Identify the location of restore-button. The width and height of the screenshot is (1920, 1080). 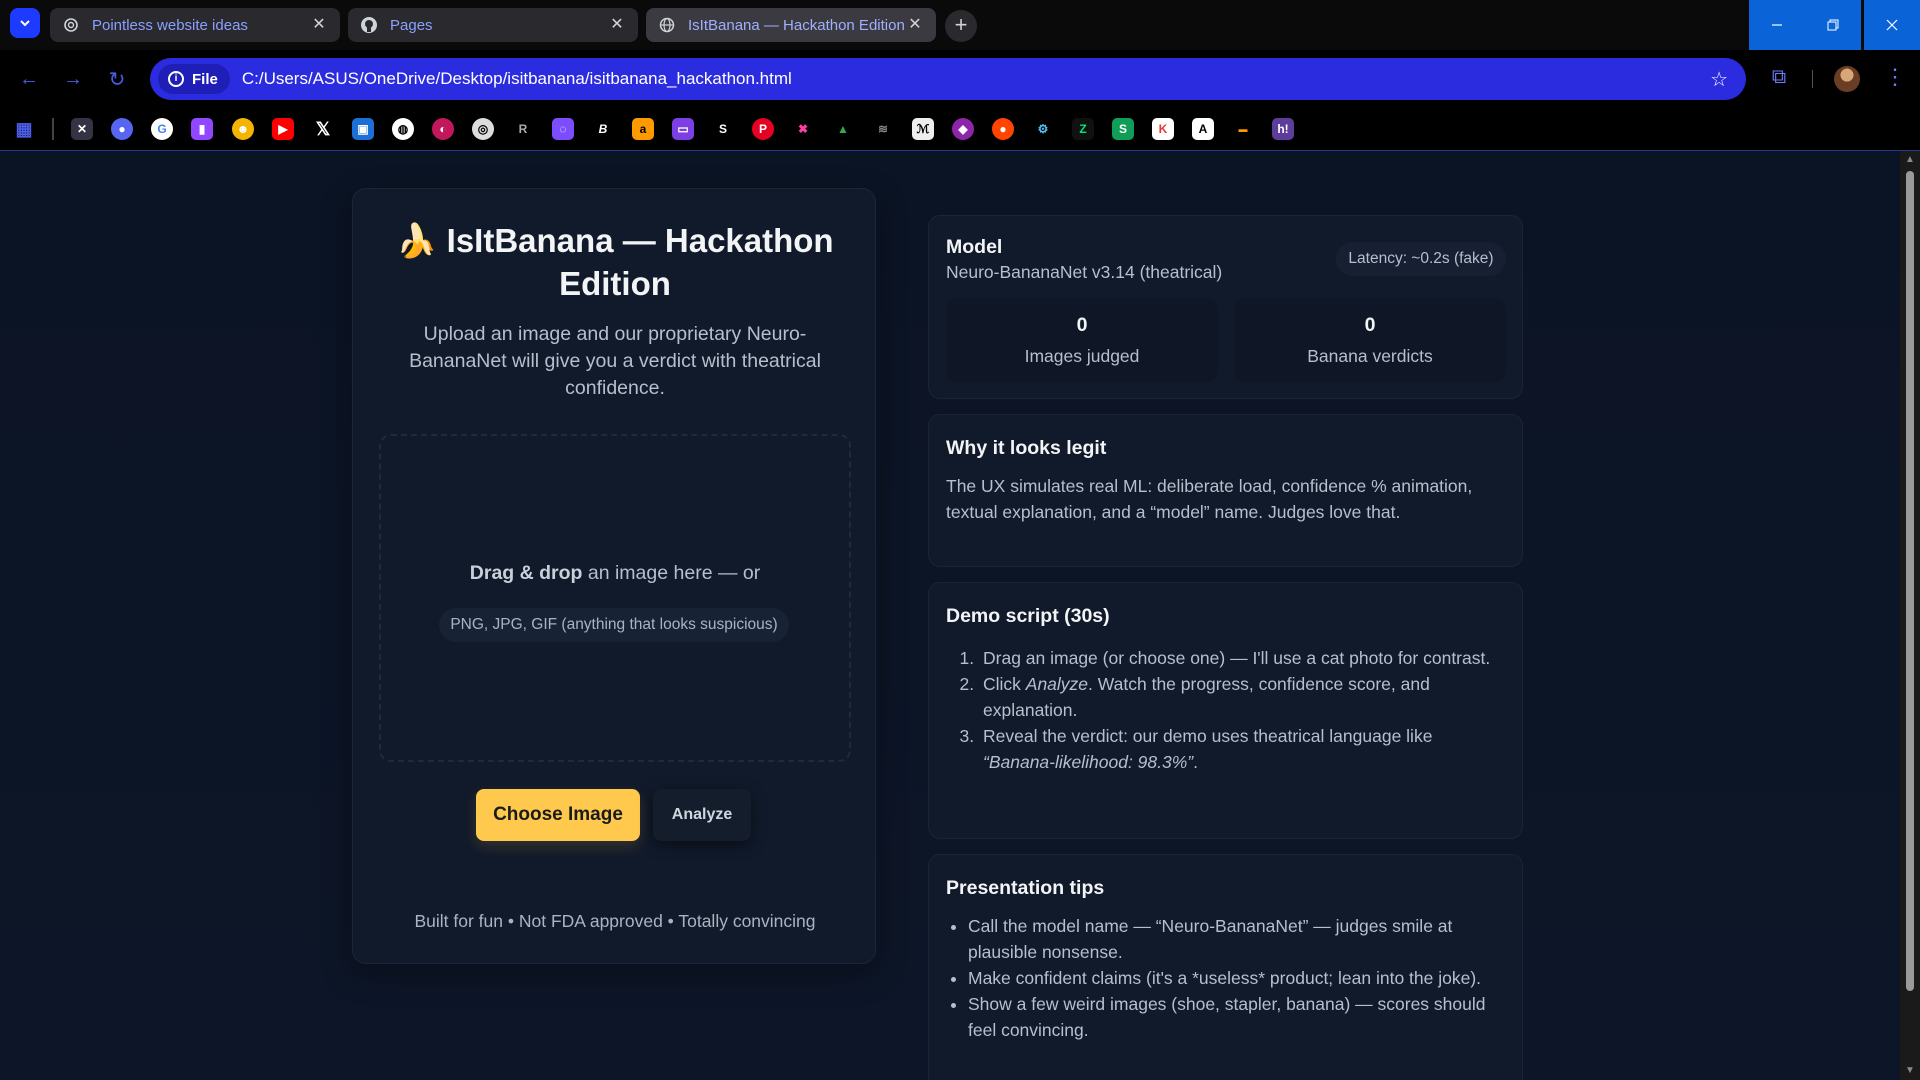
(1833, 25).